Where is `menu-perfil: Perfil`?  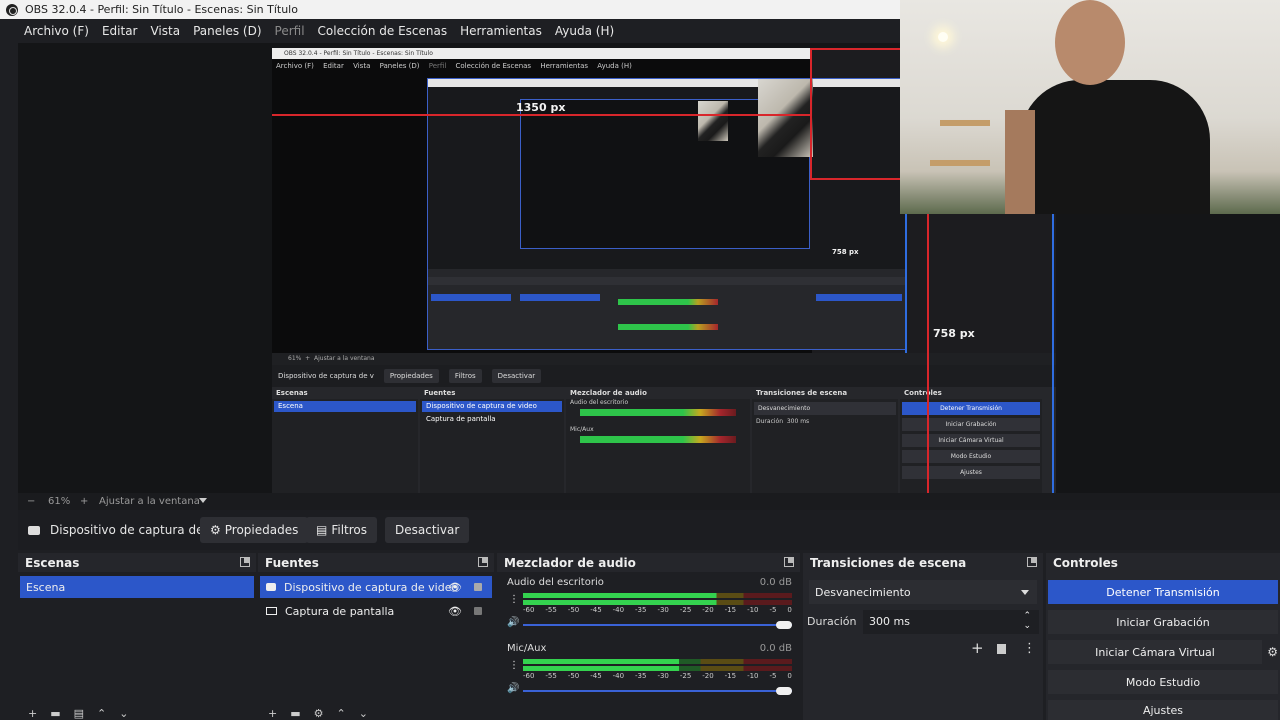 menu-perfil: Perfil is located at coordinates (290, 31).